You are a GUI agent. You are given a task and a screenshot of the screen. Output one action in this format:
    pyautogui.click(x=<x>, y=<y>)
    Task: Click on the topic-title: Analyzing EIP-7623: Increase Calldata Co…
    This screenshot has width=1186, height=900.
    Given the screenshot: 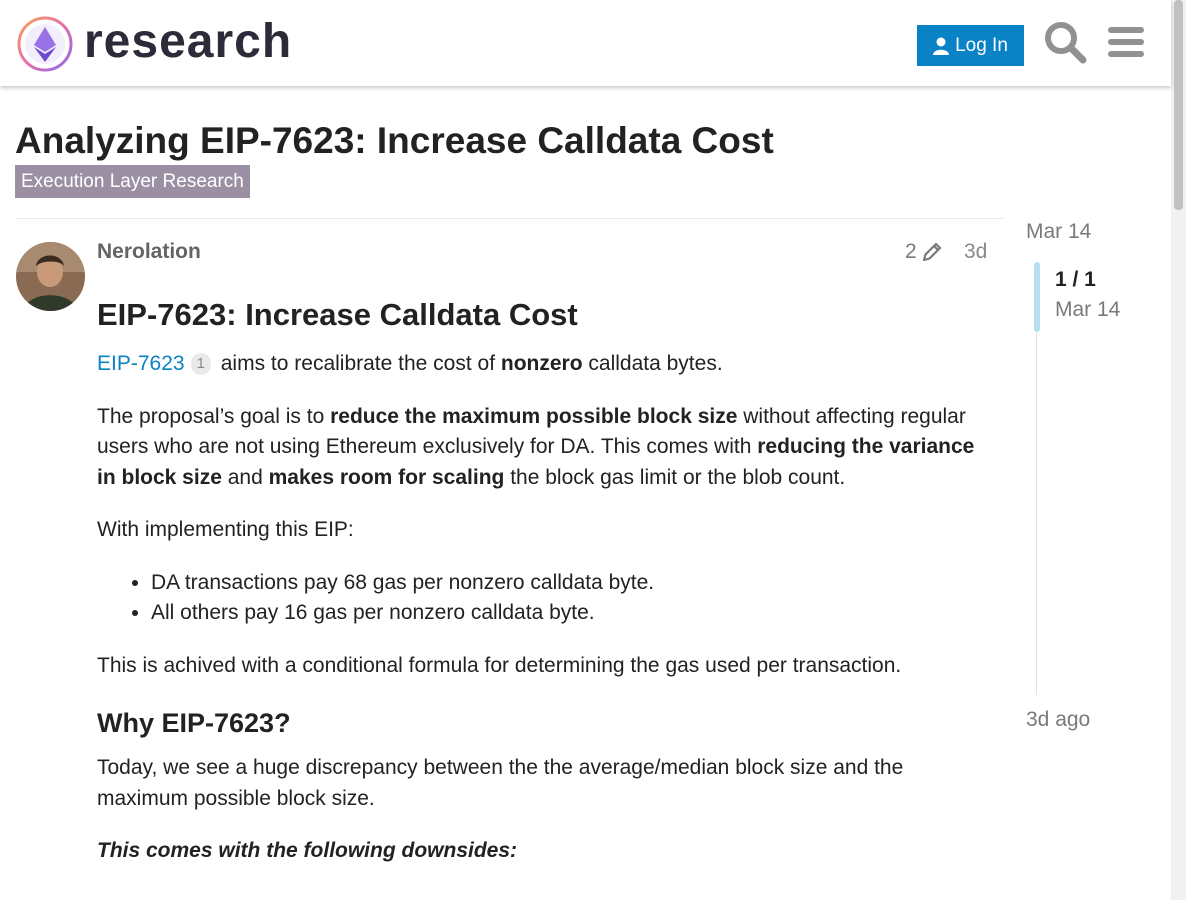 What is the action you would take?
    pyautogui.click(x=394, y=141)
    